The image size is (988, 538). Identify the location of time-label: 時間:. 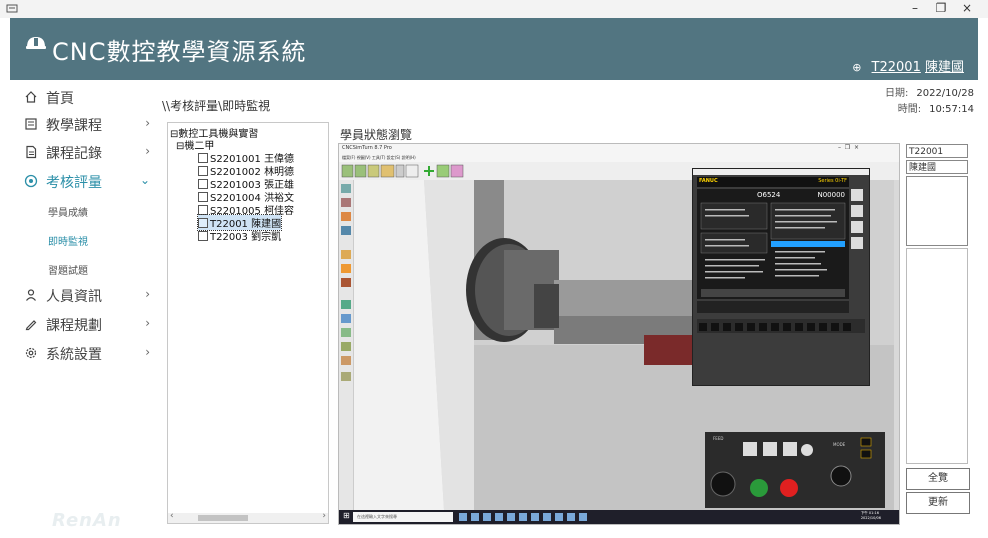
(909, 109).